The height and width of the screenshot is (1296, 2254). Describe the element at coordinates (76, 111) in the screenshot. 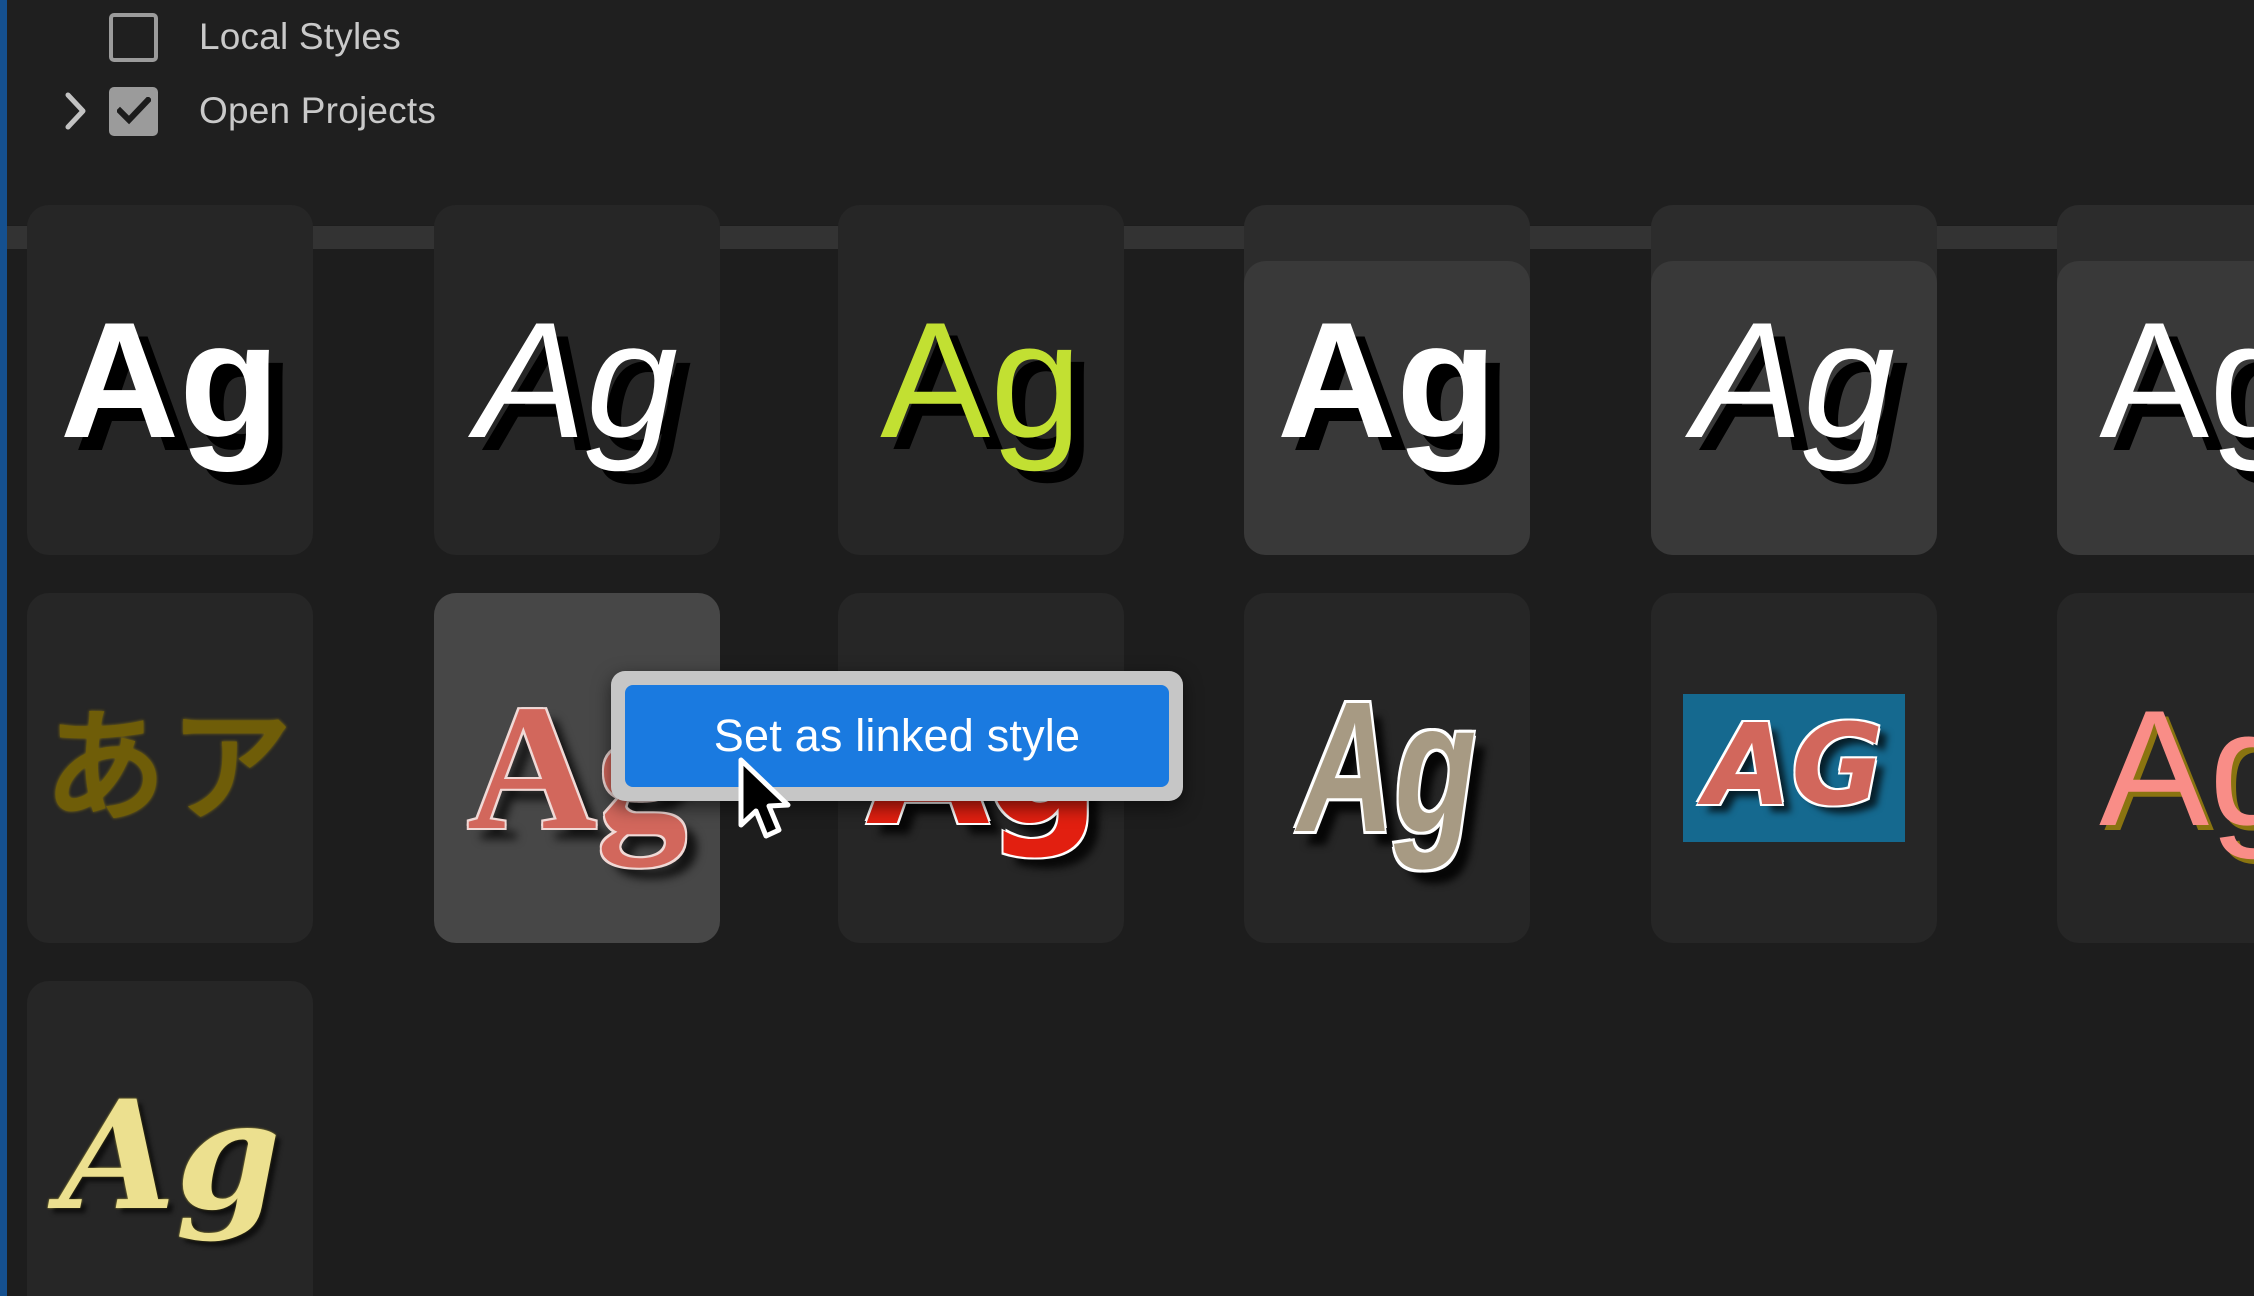

I see `chevron-right-icon` at that location.